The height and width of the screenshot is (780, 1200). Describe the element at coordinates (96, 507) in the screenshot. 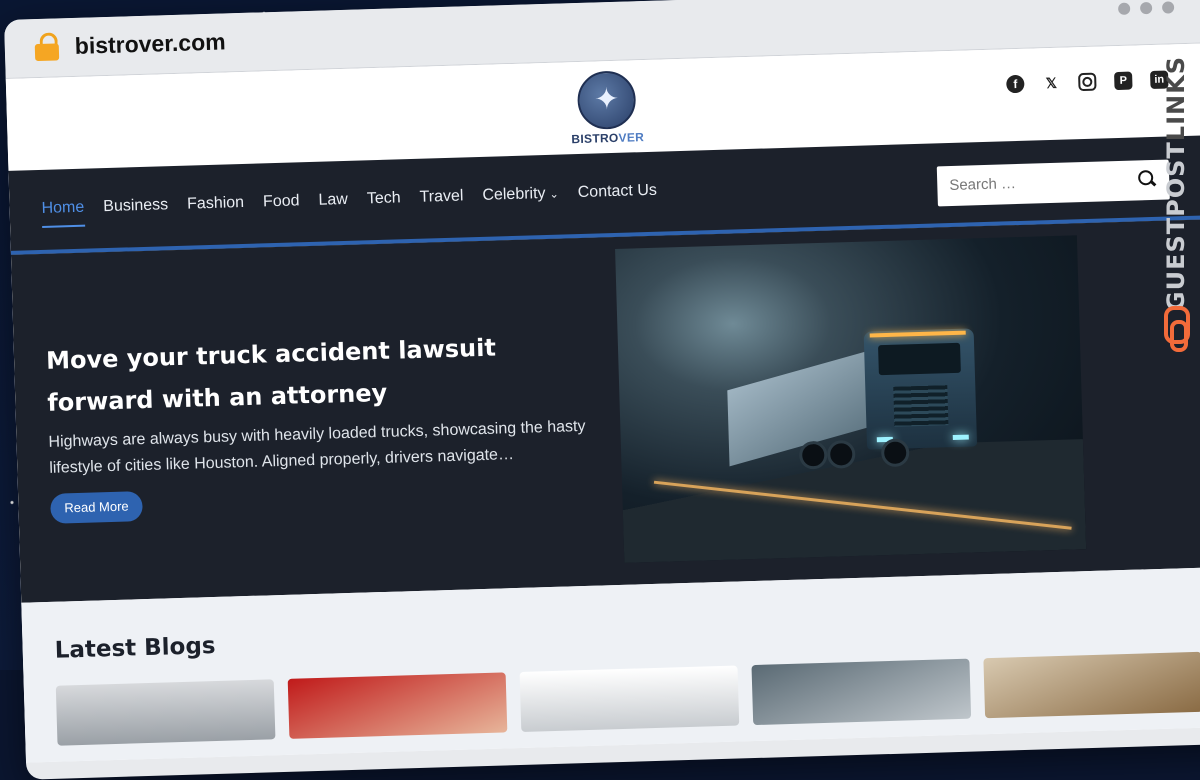

I see `read-more-button: Read More` at that location.